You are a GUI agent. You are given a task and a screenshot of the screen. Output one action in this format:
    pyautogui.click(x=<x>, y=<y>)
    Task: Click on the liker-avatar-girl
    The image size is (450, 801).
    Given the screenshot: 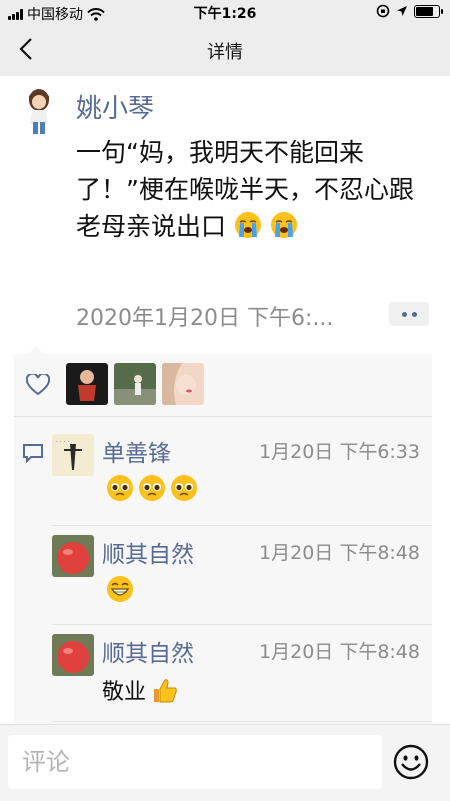 What is the action you would take?
    pyautogui.click(x=183, y=384)
    